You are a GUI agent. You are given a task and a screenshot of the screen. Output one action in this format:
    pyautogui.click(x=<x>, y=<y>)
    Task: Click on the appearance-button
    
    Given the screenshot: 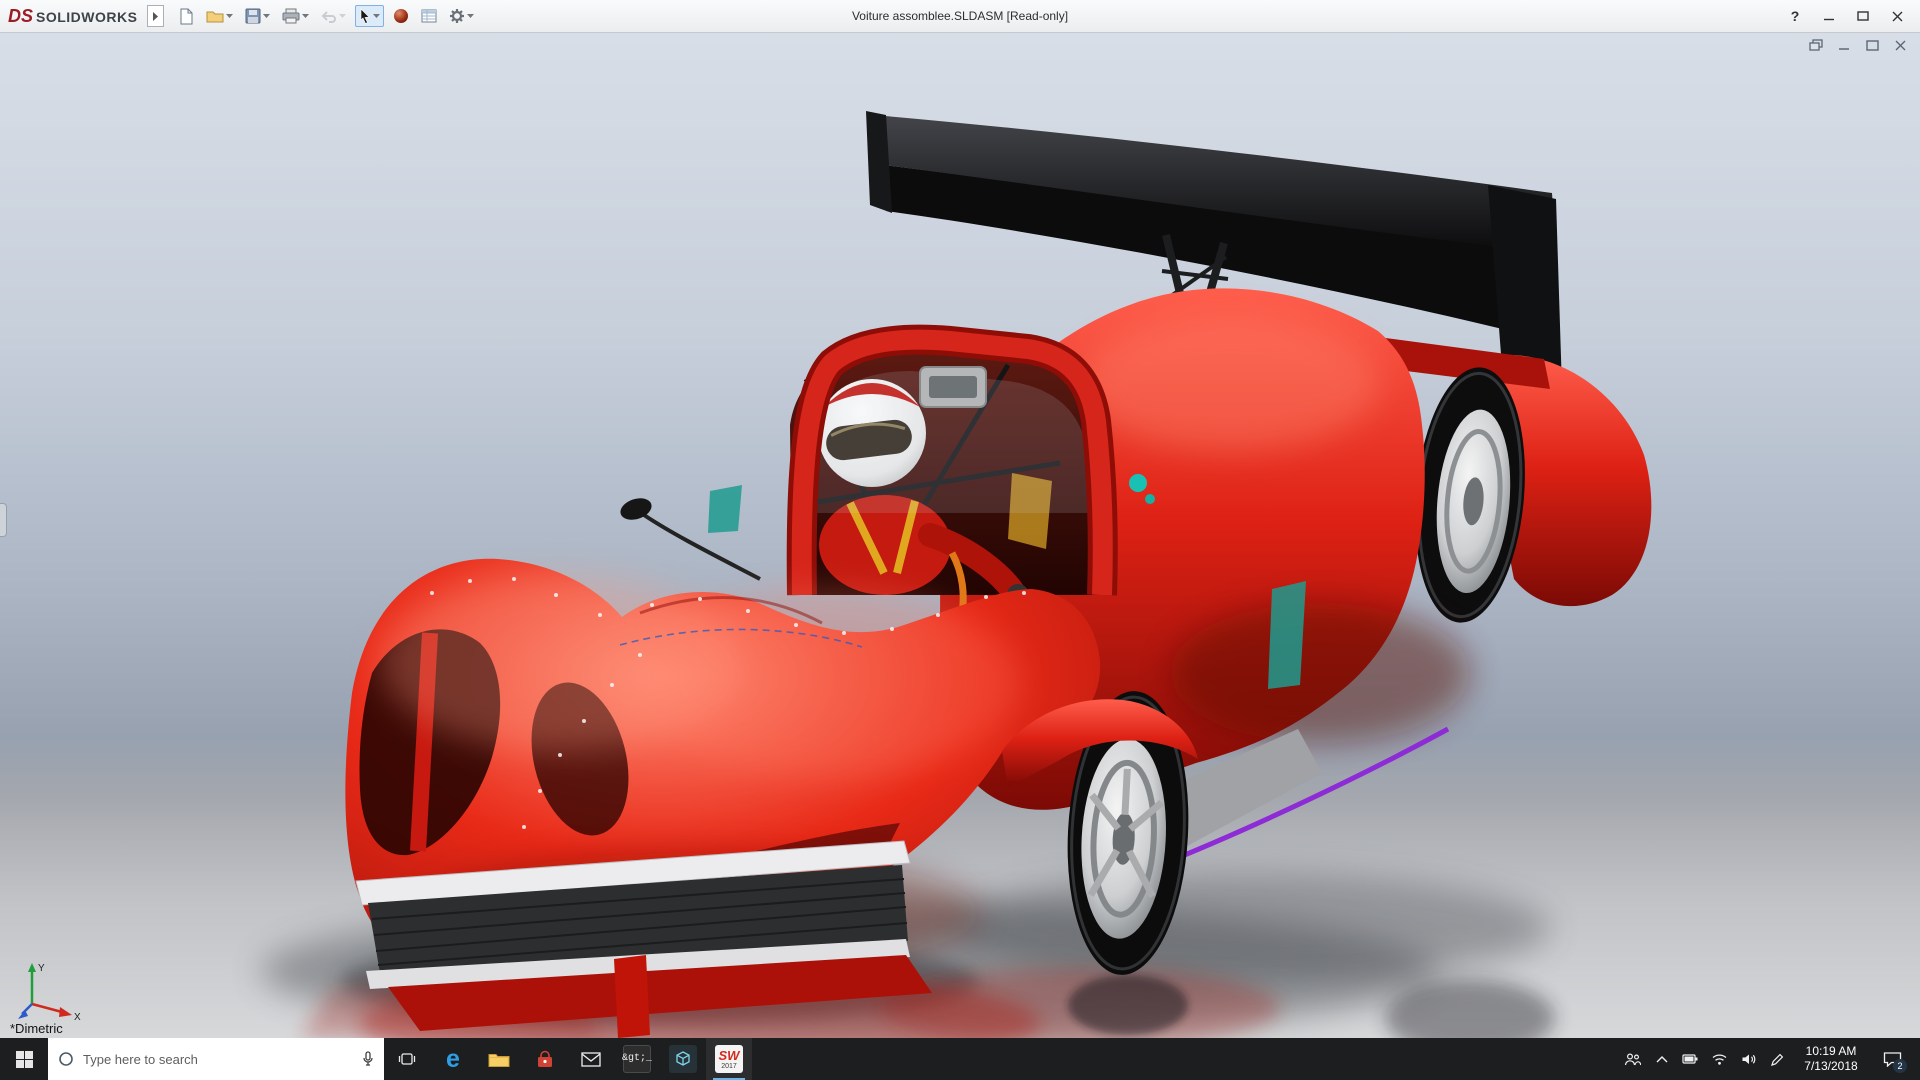 What is the action you would take?
    pyautogui.click(x=401, y=16)
    